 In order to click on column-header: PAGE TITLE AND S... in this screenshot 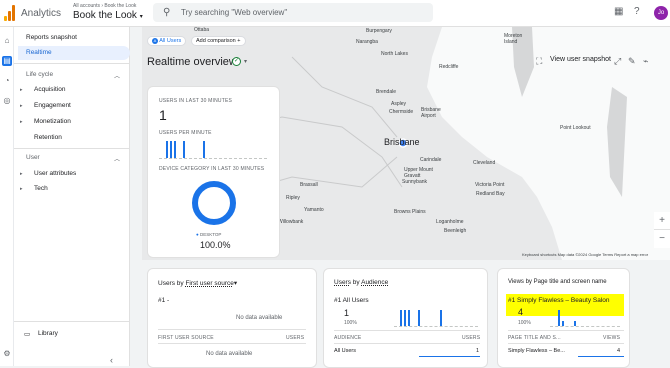, I will do `click(534, 338)`.